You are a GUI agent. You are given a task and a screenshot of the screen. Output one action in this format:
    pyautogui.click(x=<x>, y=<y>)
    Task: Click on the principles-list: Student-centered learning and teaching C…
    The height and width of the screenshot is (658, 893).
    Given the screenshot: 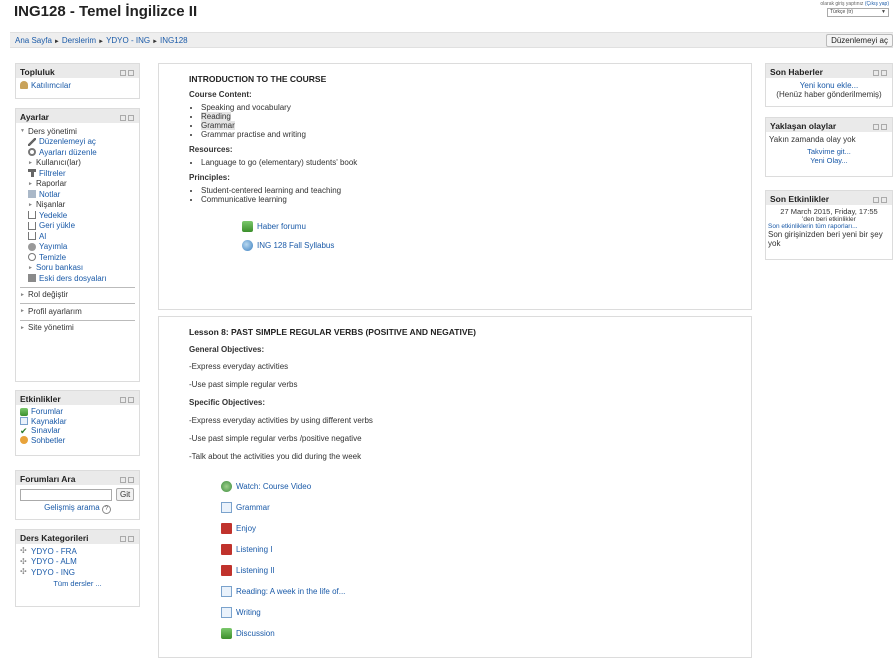 What is the action you would take?
    pyautogui.click(x=470, y=195)
    